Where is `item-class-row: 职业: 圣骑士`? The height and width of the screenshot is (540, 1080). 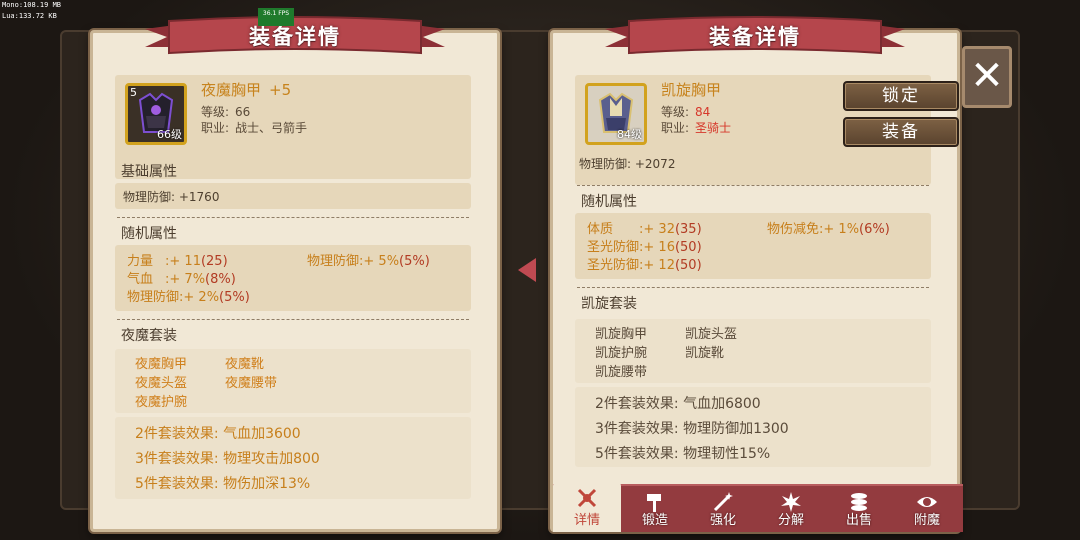
item-class-row: 职业: 圣骑士 is located at coordinates (696, 128).